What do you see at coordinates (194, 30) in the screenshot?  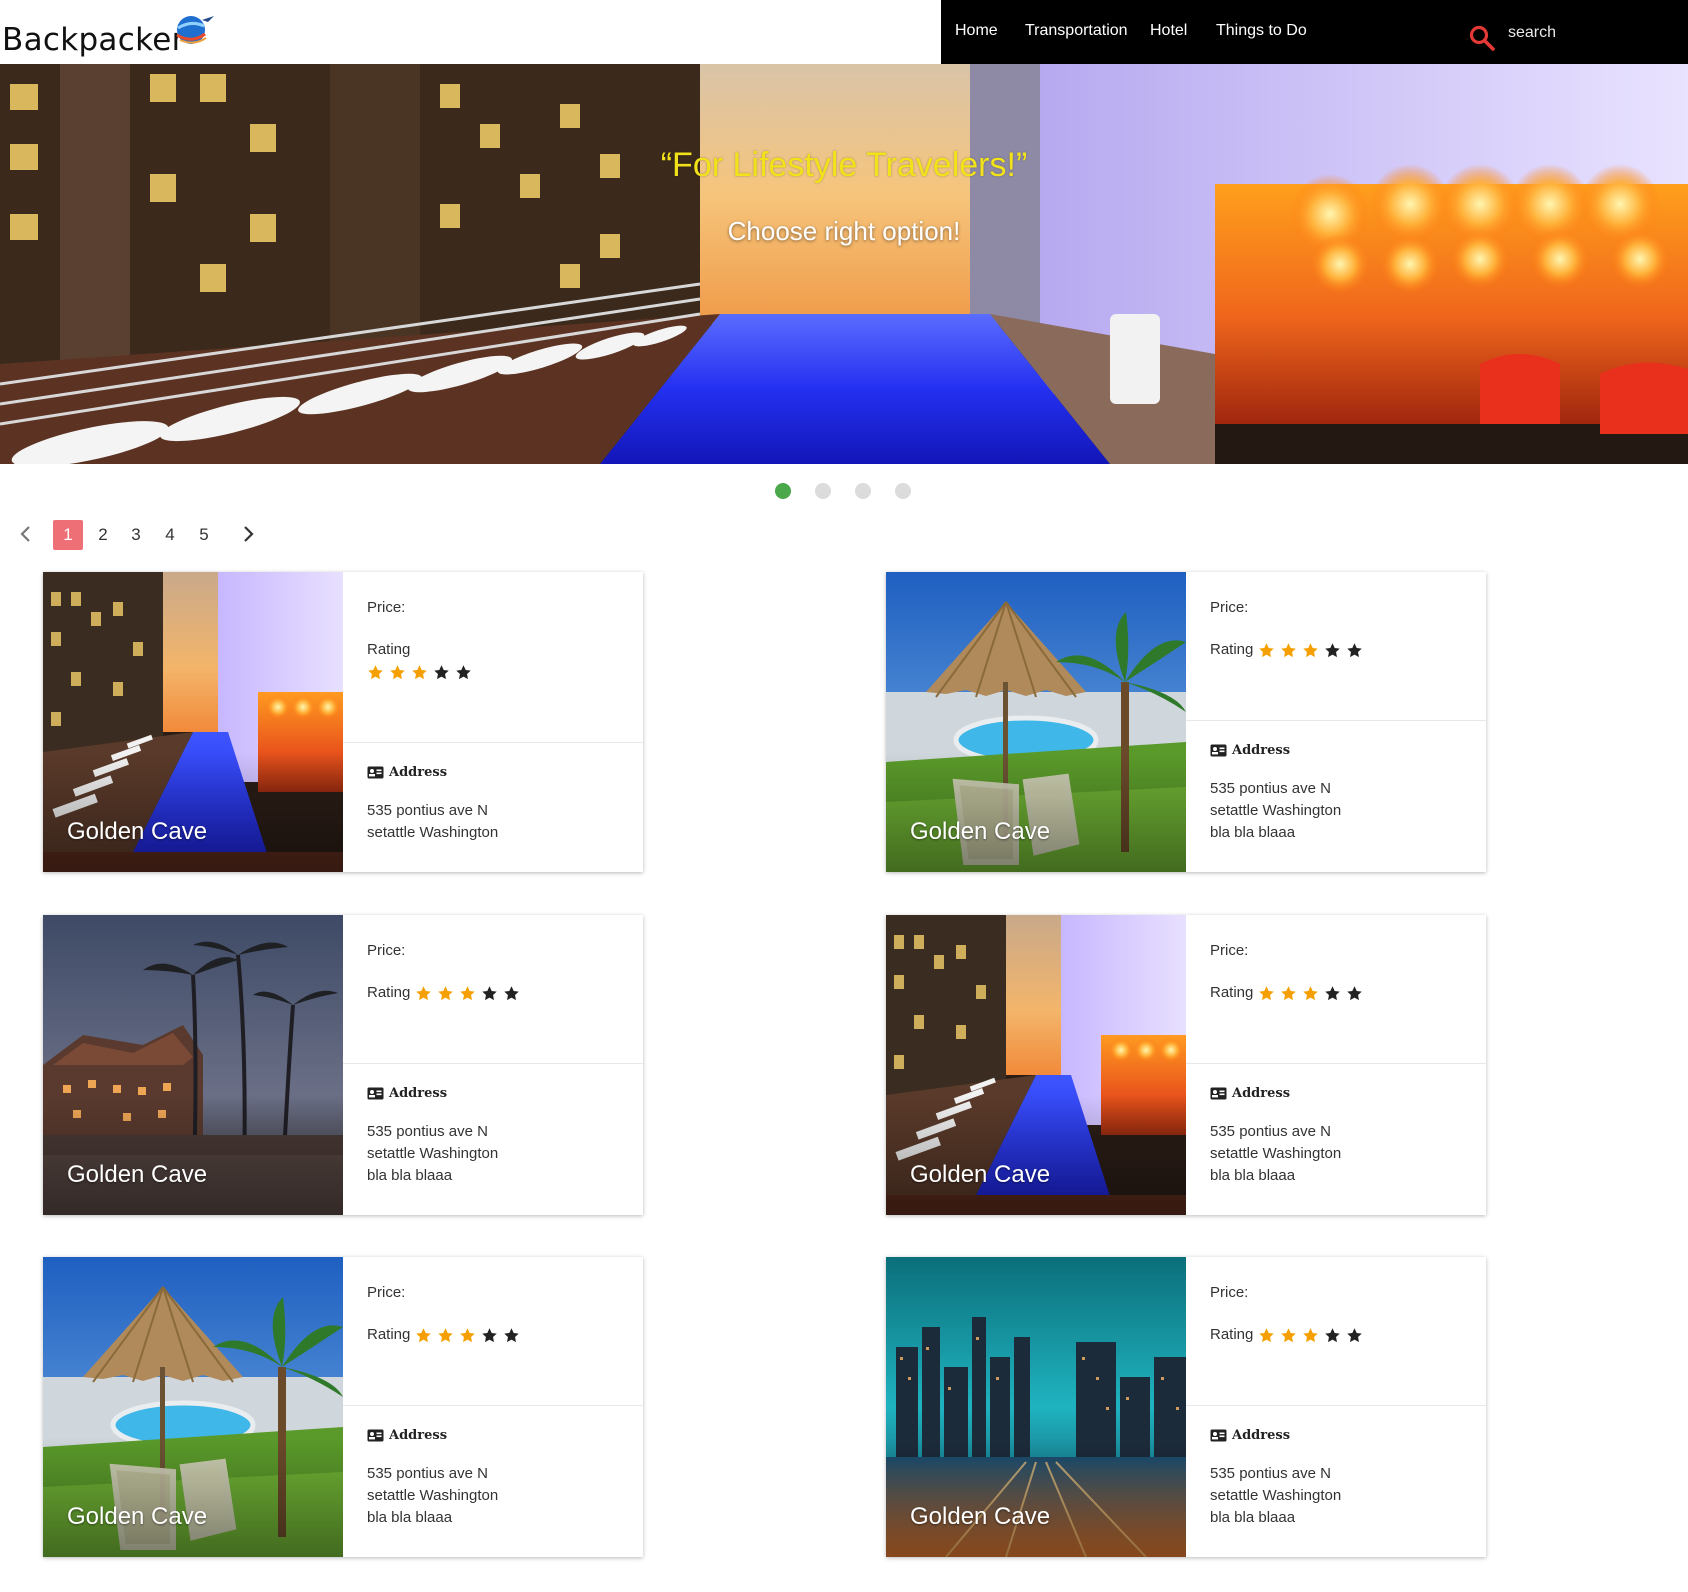 I see `globe-logo-icon` at bounding box center [194, 30].